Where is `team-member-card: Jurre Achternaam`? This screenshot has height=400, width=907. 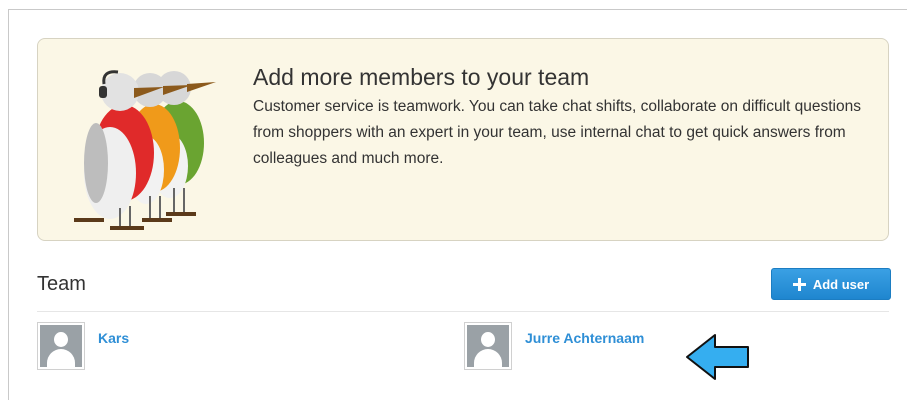
team-member-card: Jurre Achternaam is located at coordinates (554, 346).